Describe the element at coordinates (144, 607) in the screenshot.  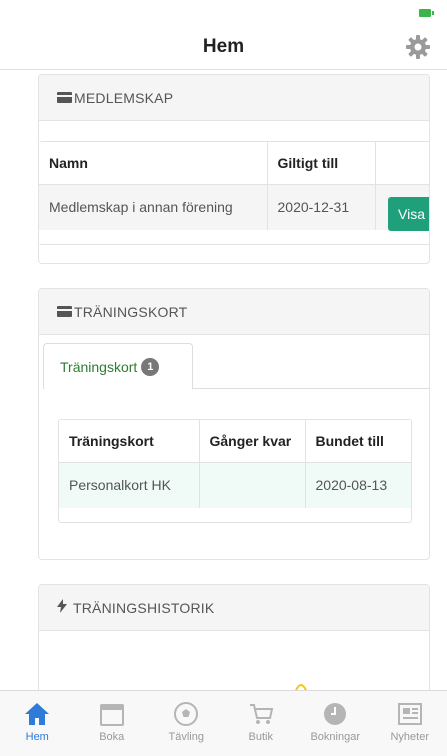
I see `training-history-title: TRÄNINGSHISTORIK` at that location.